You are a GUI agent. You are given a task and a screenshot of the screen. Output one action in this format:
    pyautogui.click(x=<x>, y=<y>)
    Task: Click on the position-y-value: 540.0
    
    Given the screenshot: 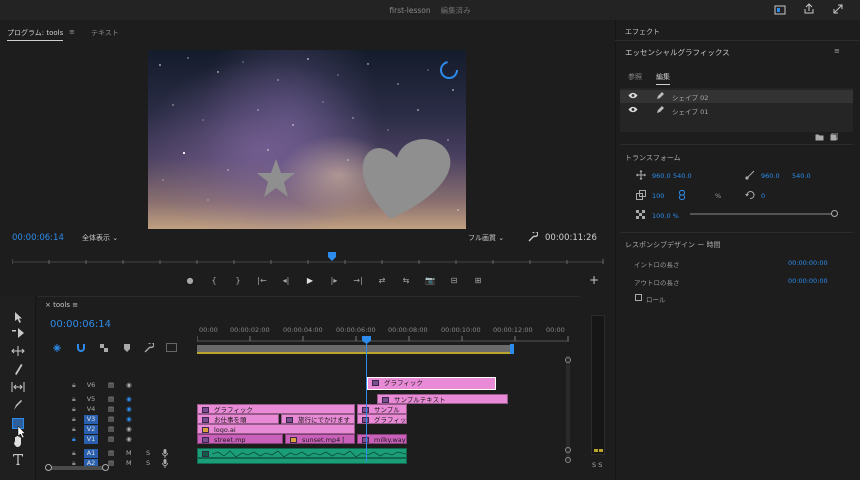 What is the action you would take?
    pyautogui.click(x=682, y=176)
    